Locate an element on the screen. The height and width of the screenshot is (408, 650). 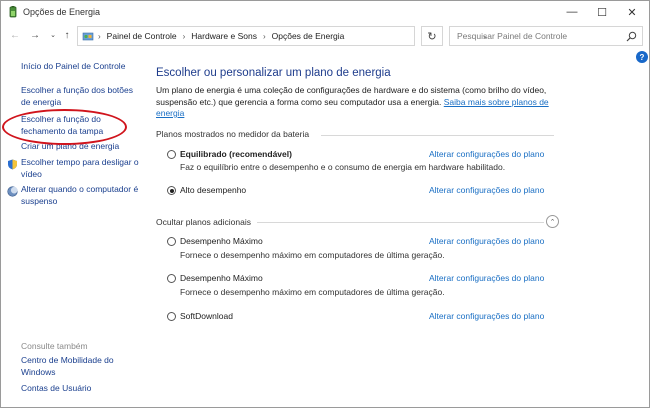
forward-button: → is located at coordinates (35, 35).